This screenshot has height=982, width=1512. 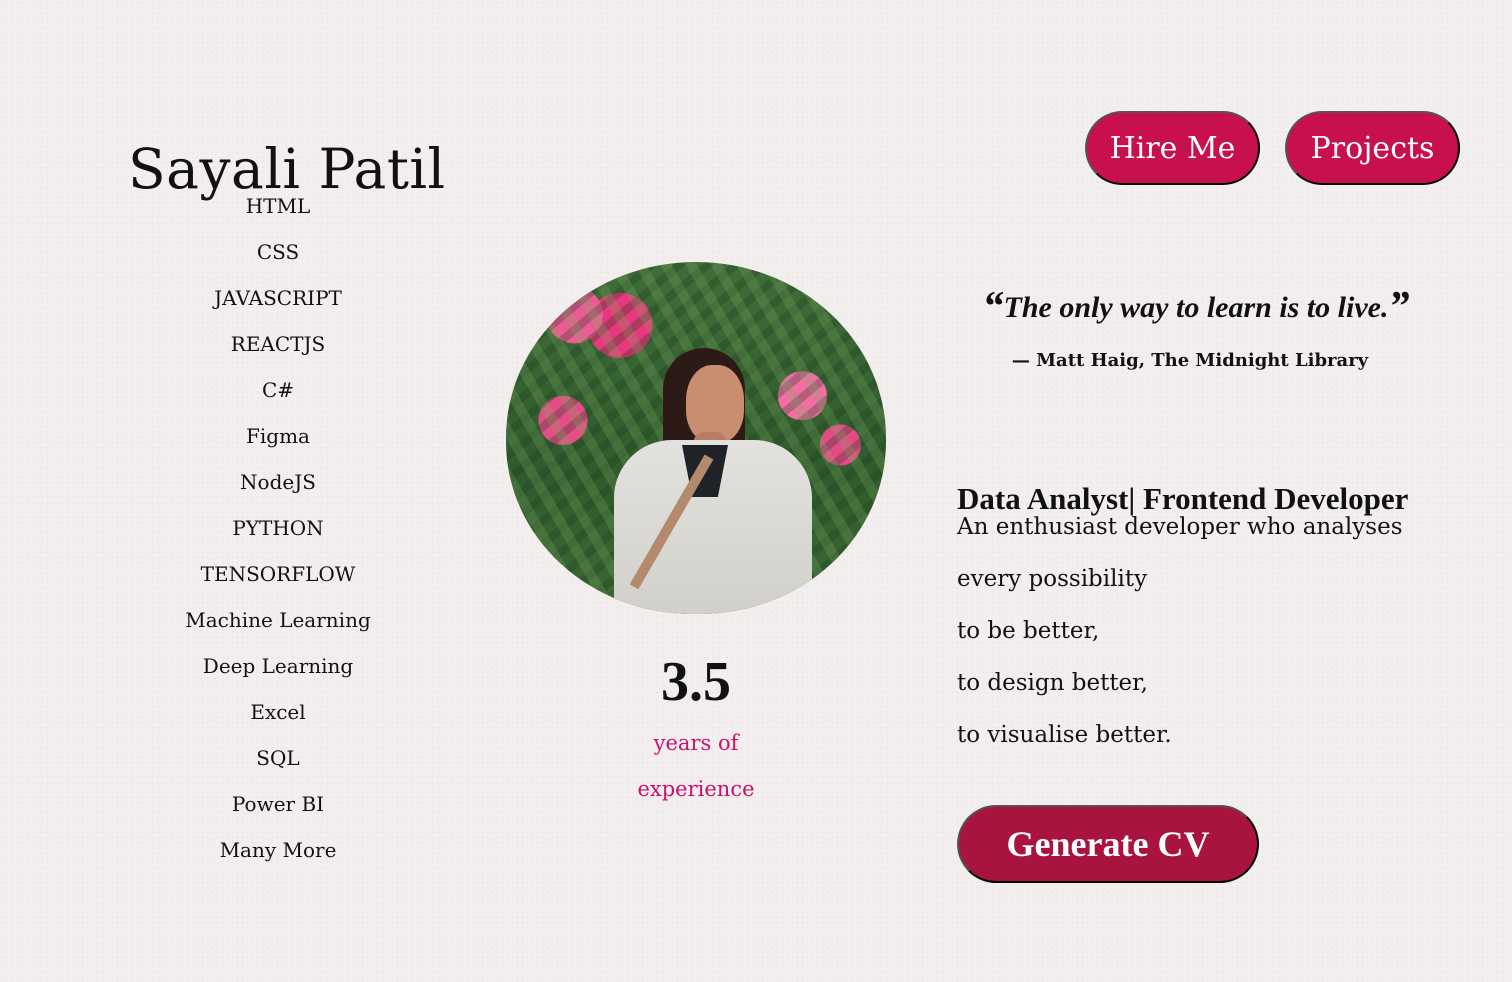 What do you see at coordinates (278, 436) in the screenshot?
I see `skill-item-figma: Figma` at bounding box center [278, 436].